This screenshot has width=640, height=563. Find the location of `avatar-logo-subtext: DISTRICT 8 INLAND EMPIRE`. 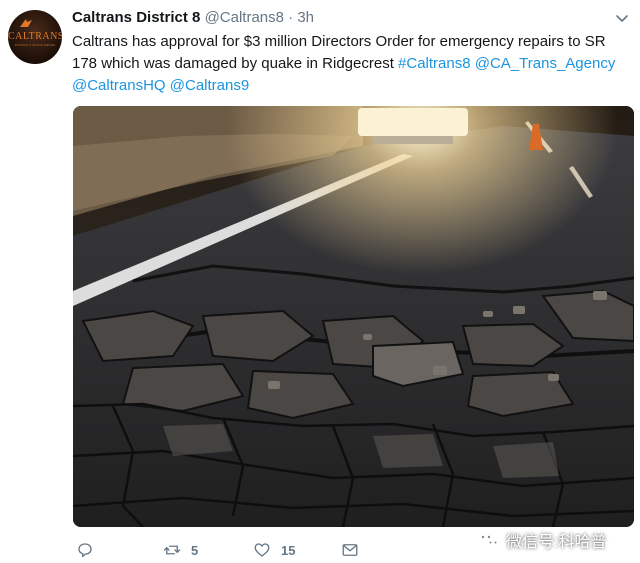

avatar-logo-subtext: DISTRICT 8 INLAND EMPIRE is located at coordinates (35, 45).